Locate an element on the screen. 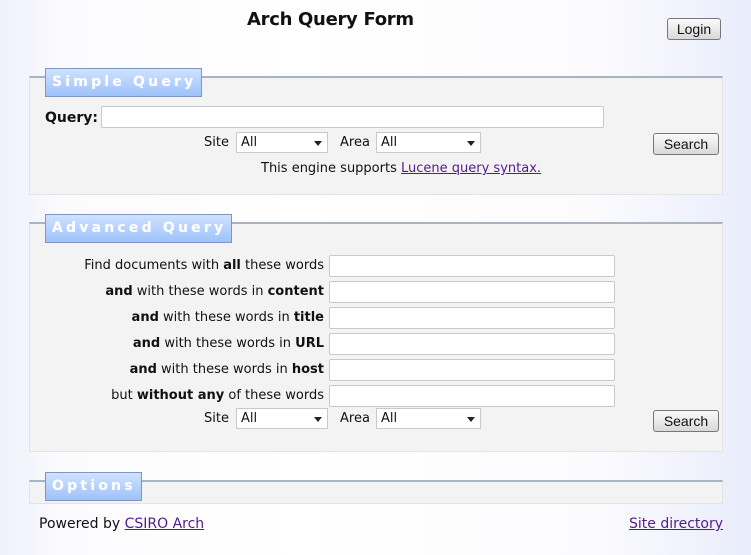 Image resolution: width=751 pixels, height=555 pixels. csiro-arch-link: CSIRO Arch is located at coordinates (165, 524).